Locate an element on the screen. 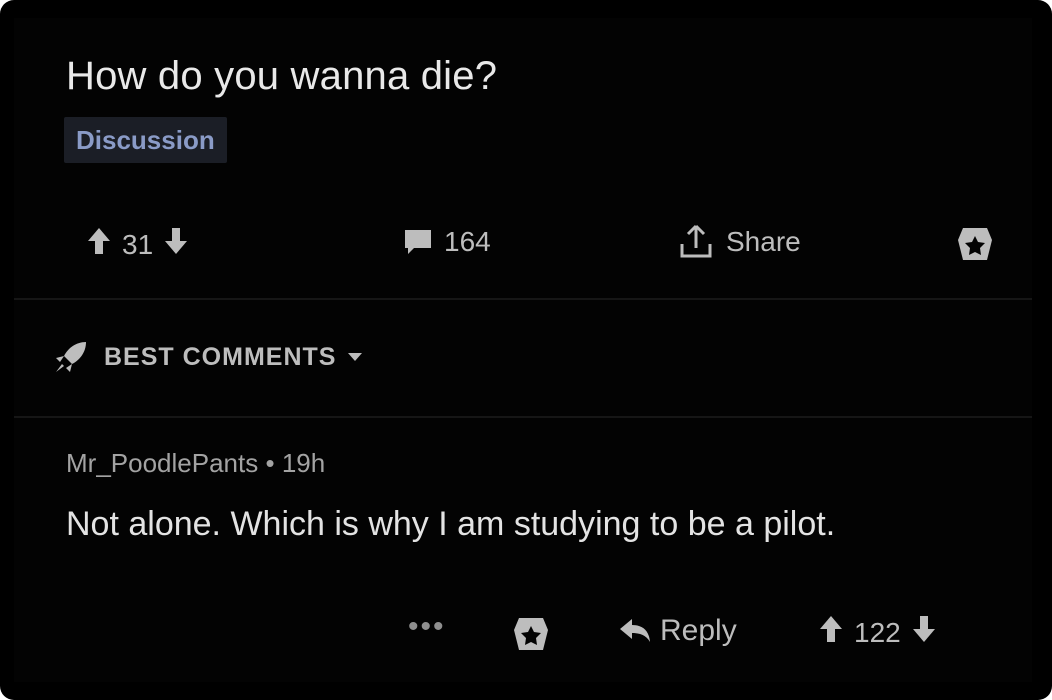 This screenshot has width=1052, height=700. award-button is located at coordinates (975, 244).